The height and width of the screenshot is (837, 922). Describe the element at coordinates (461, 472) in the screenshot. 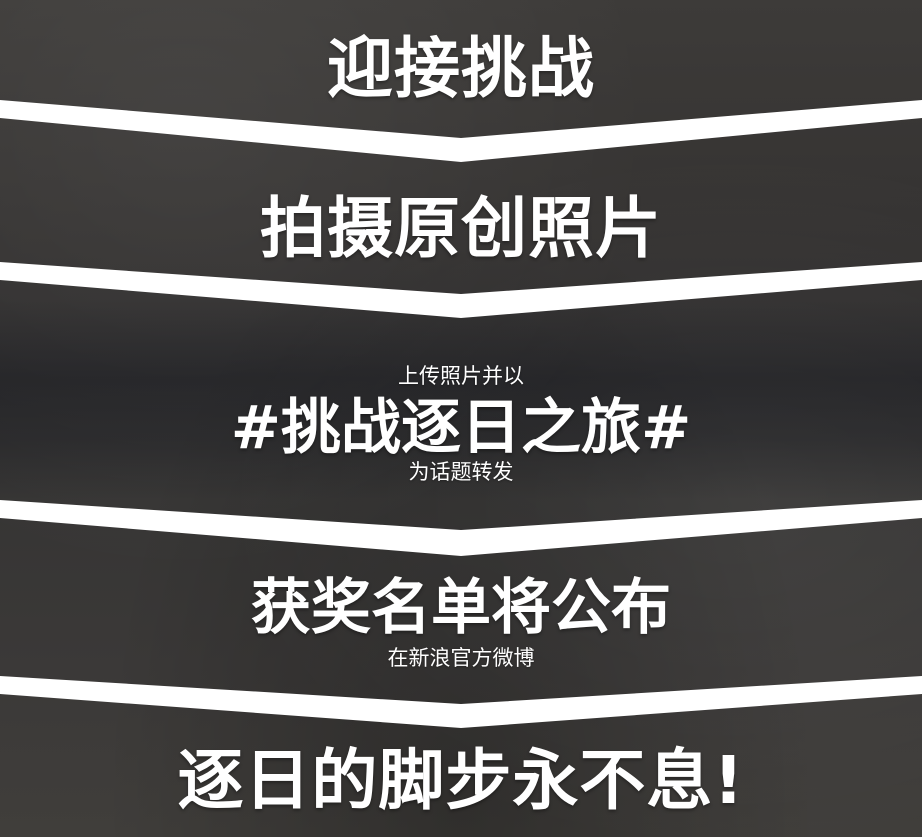

I see `step-3-post-text: 为话题转发` at that location.